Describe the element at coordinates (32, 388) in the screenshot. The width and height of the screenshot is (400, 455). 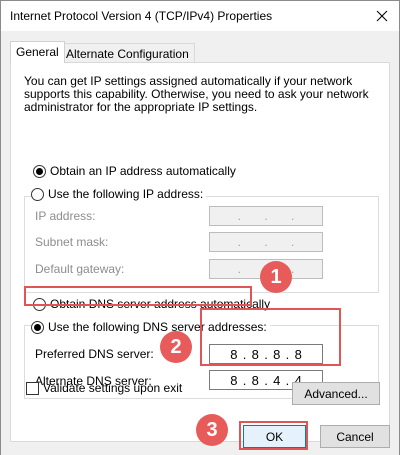
I see `validate-settings-checkbox` at that location.